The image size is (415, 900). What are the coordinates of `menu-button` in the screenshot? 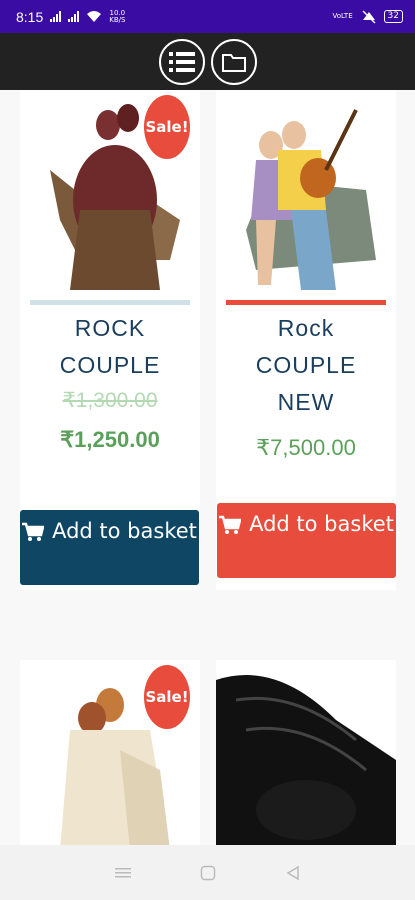 It's located at (123, 873).